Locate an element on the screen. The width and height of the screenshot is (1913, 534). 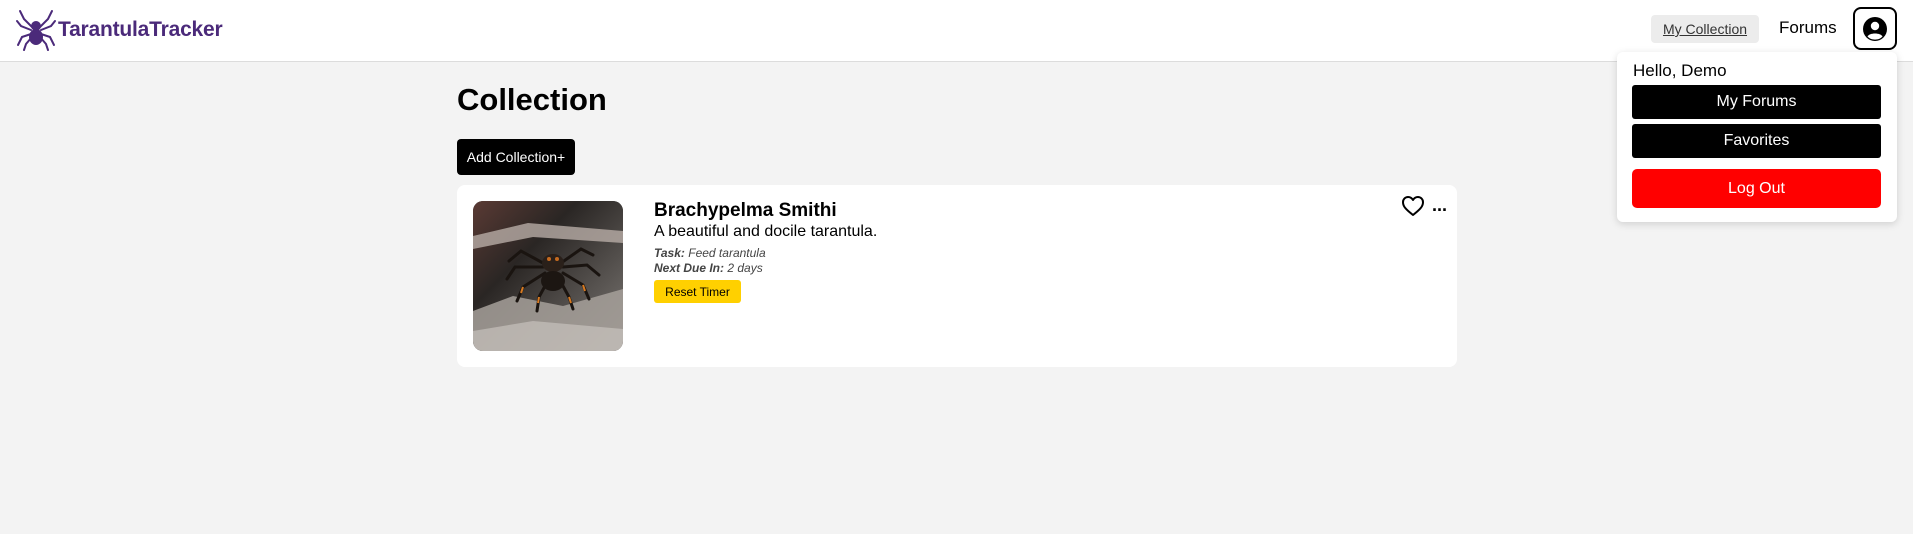
nav-my-collection-link: My Collection is located at coordinates (1705, 29).